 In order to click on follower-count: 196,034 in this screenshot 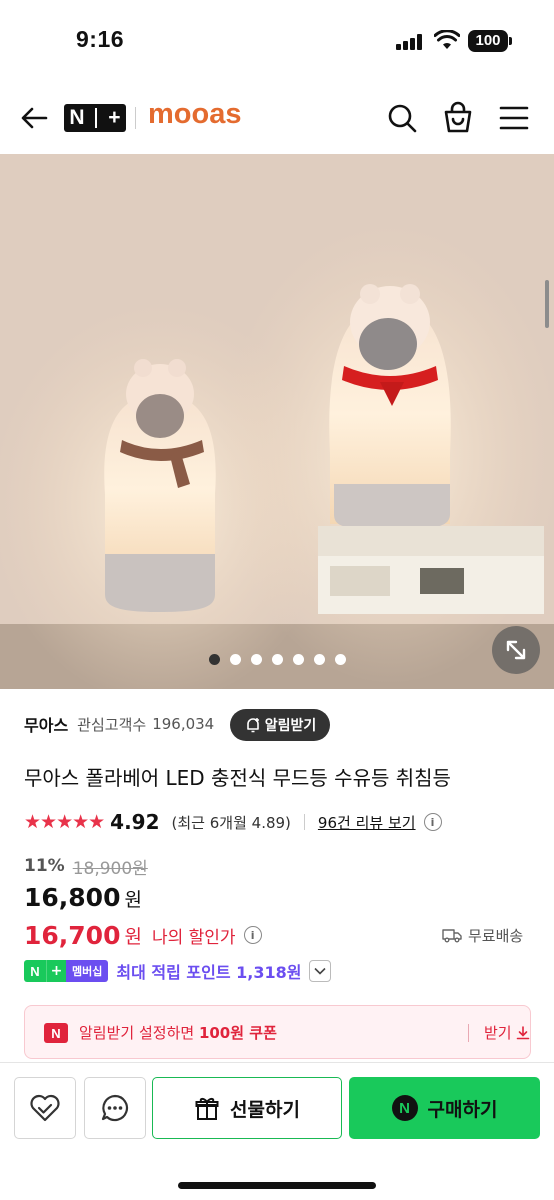, I will do `click(183, 724)`.